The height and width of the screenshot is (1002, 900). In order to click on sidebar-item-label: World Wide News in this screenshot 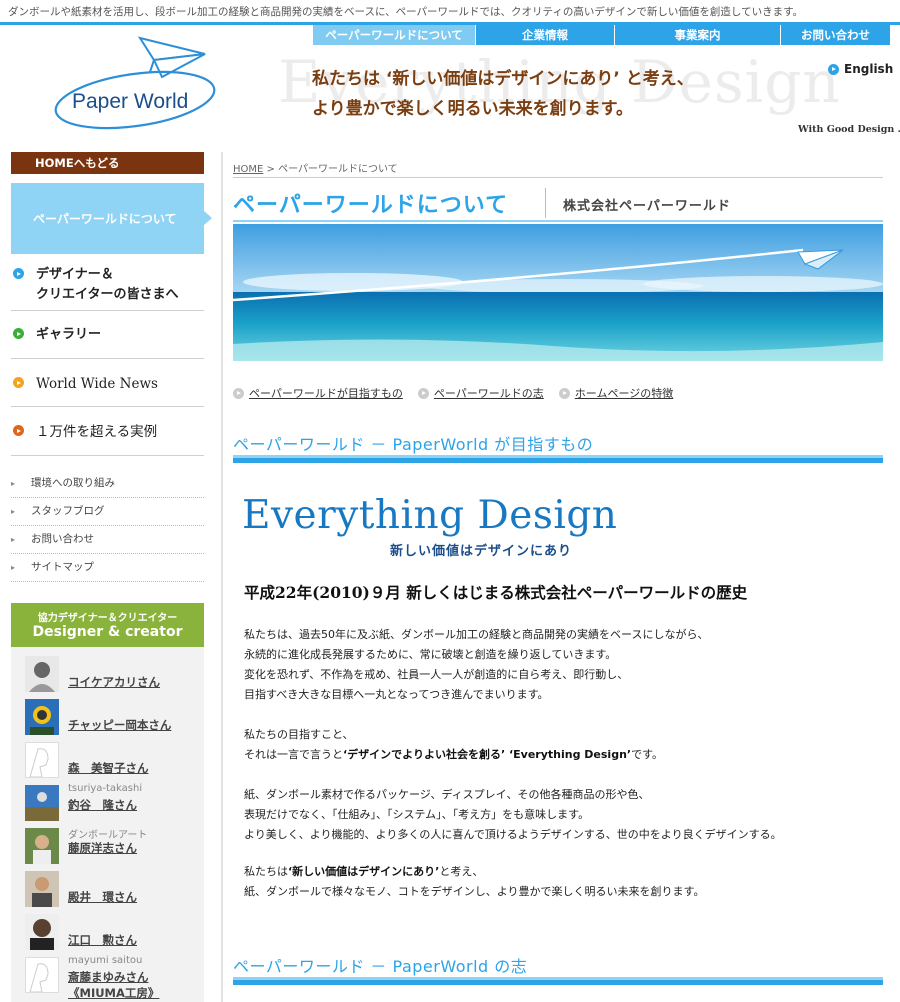, I will do `click(97, 384)`.